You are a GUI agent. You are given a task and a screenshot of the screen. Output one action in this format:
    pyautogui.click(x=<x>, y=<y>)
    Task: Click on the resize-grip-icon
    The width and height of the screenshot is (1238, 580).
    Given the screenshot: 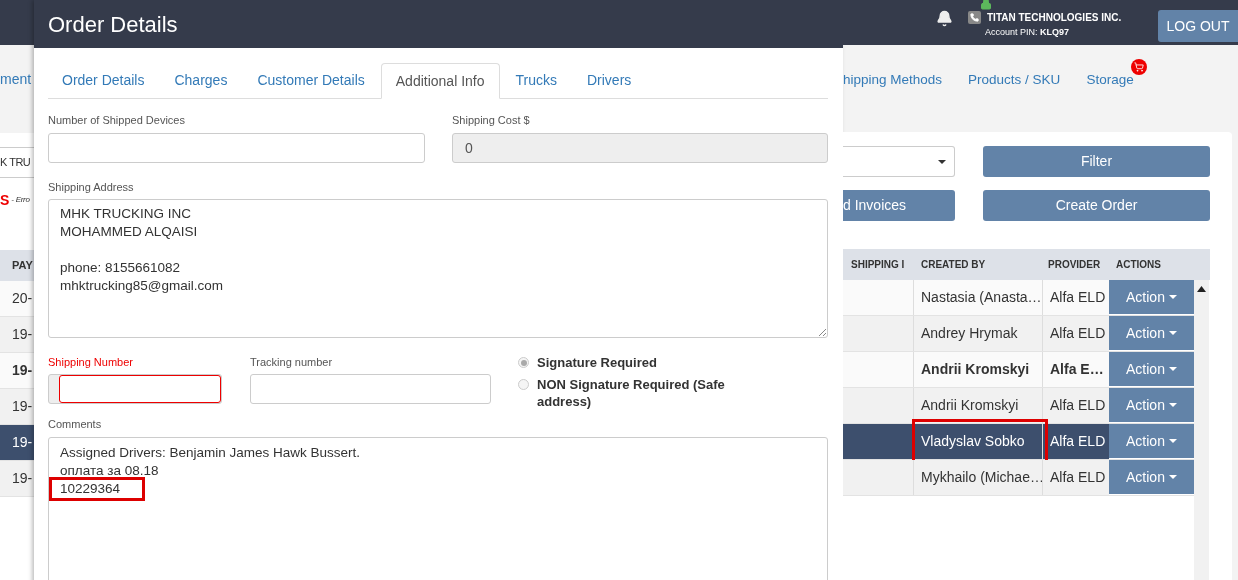 What is the action you would take?
    pyautogui.click(x=822, y=332)
    